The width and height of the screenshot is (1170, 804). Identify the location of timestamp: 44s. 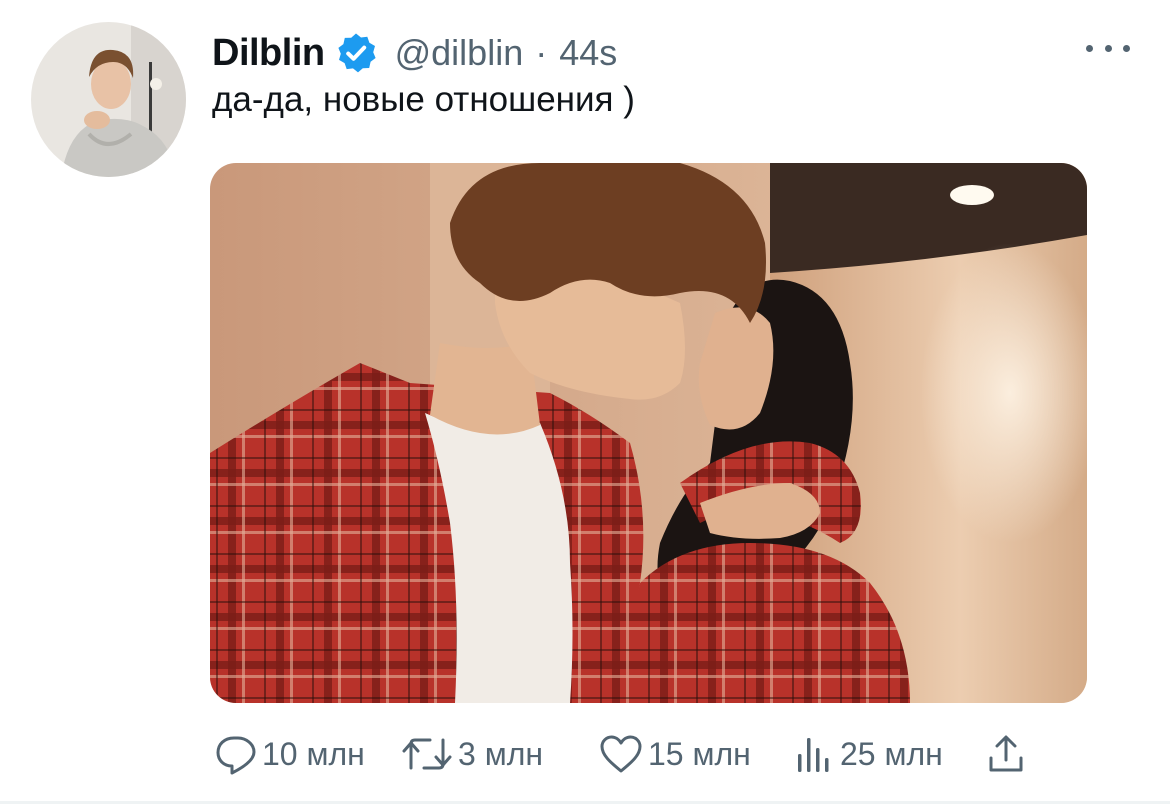
(588, 53).